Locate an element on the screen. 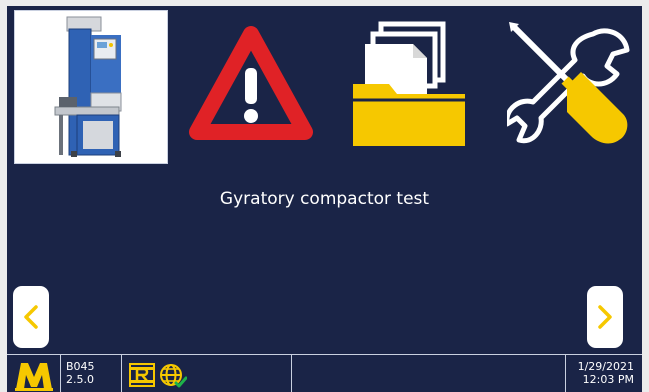  selected-test-caption: Gyratory compactor test is located at coordinates (324, 199).